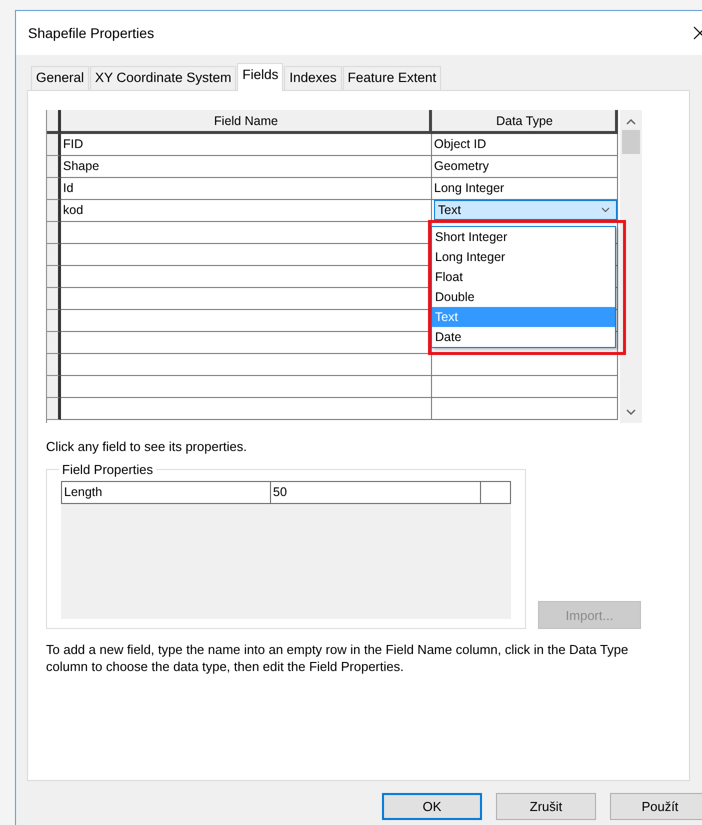 This screenshot has height=825, width=702. I want to click on dropdown-option: Float, so click(523, 277).